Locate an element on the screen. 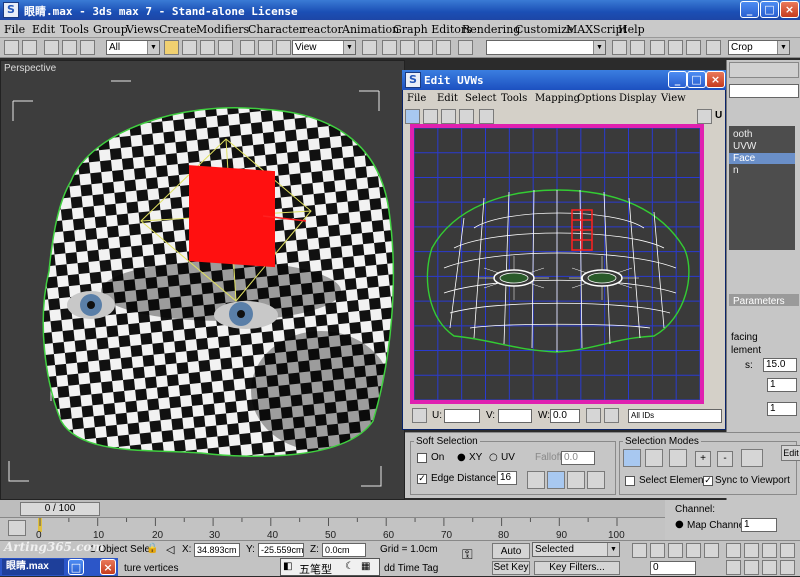 The image size is (800, 577). reference-coordinate-dropdown: View ▼ is located at coordinates (324, 47).